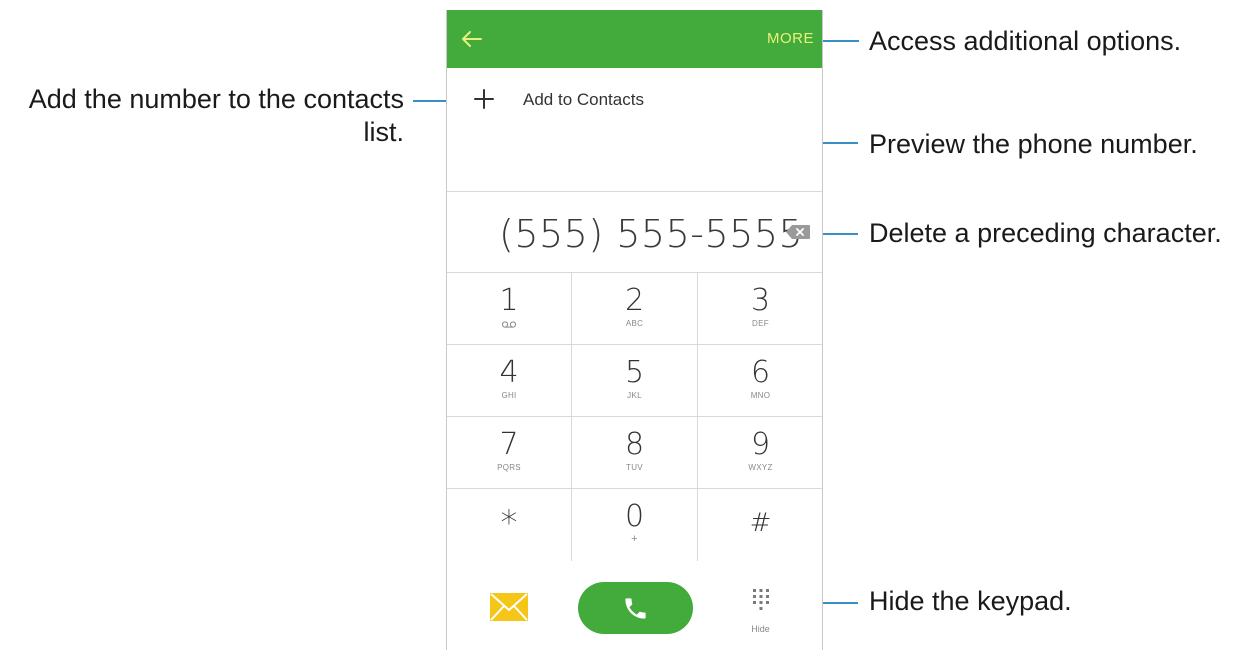 The height and width of the screenshot is (650, 1237). I want to click on key-digit: 9, so click(760, 444).